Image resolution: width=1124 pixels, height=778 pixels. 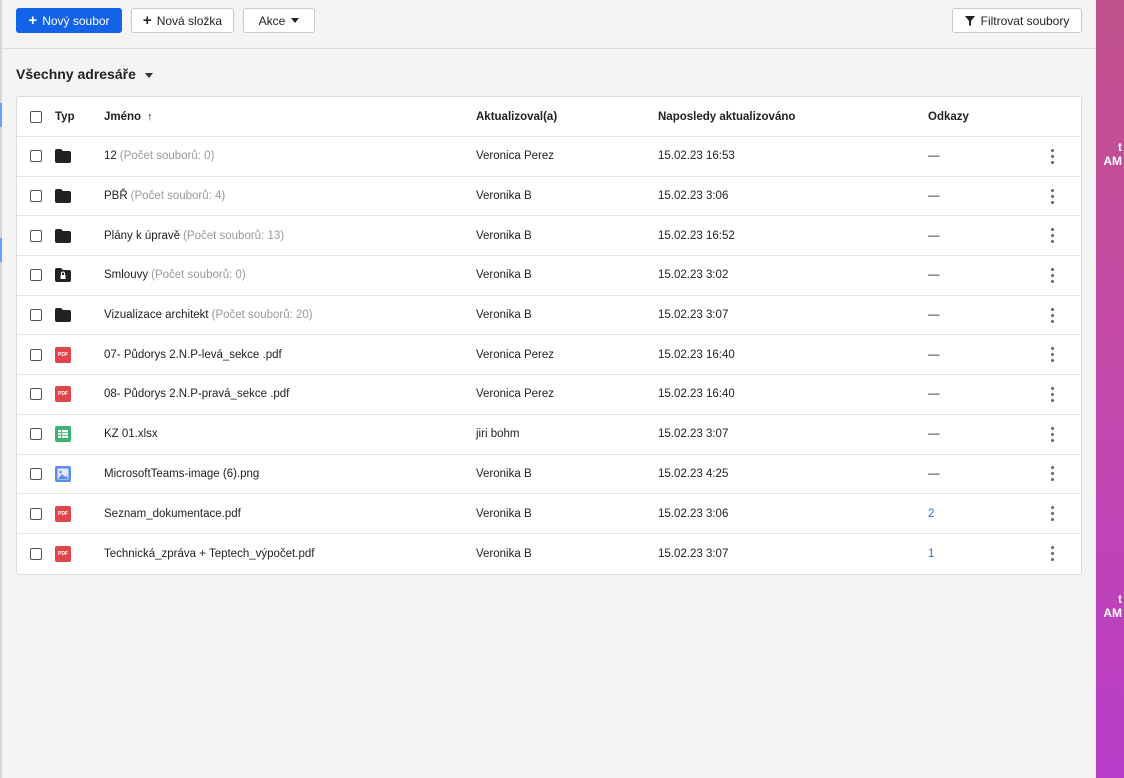 I want to click on file-name: MicrosoftTeams-image (6).png, so click(x=181, y=474).